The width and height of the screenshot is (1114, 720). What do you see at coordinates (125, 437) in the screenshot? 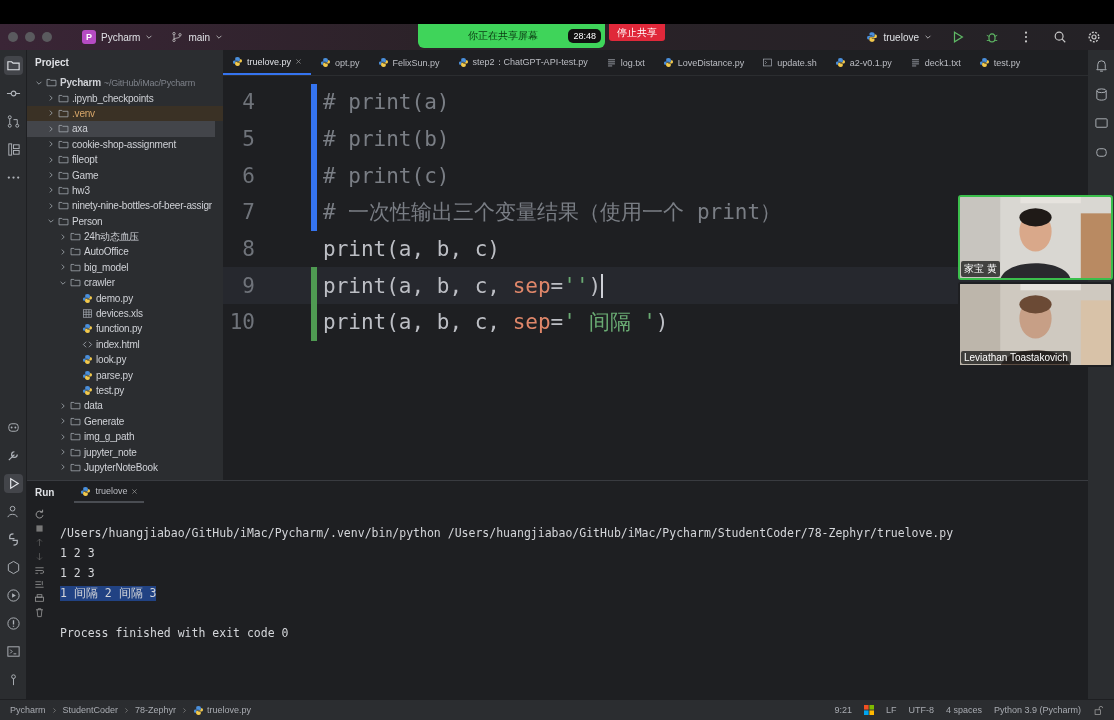
I see `tree-item: img_g_path` at bounding box center [125, 437].